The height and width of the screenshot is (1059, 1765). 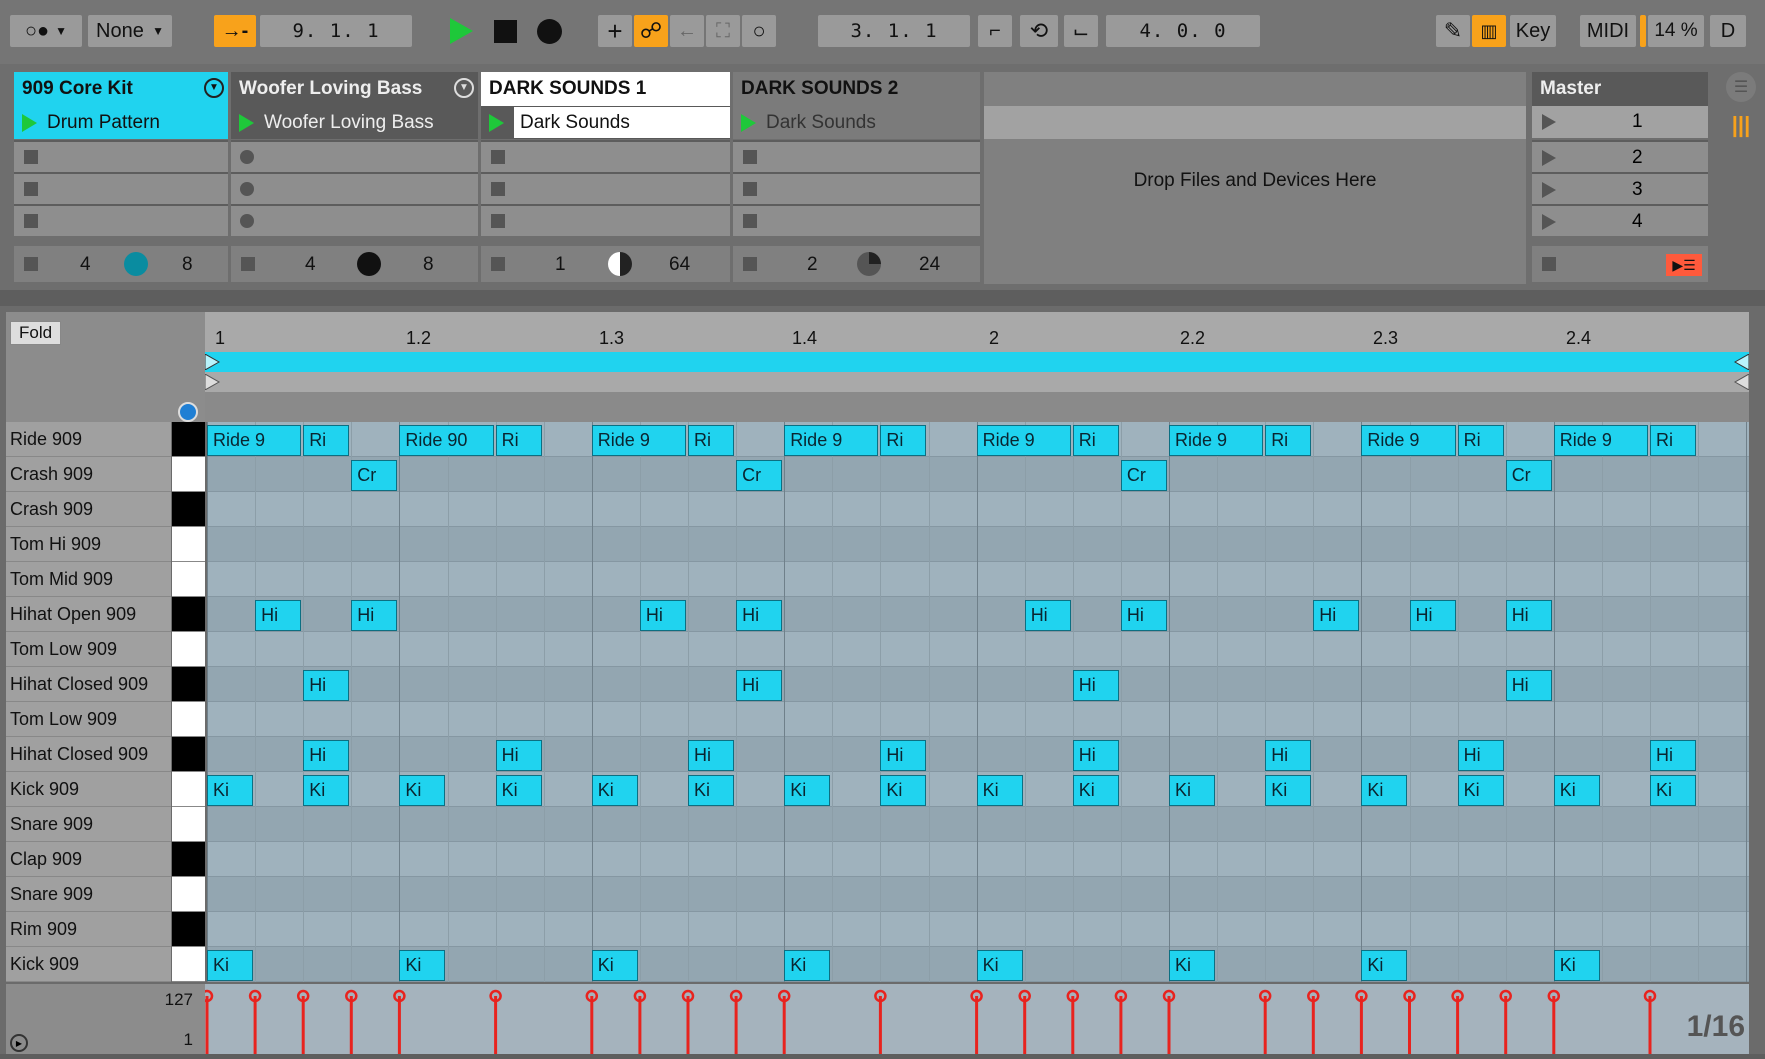 I want to click on track-header: Woofer Loving Bass ▼, so click(x=354, y=89).